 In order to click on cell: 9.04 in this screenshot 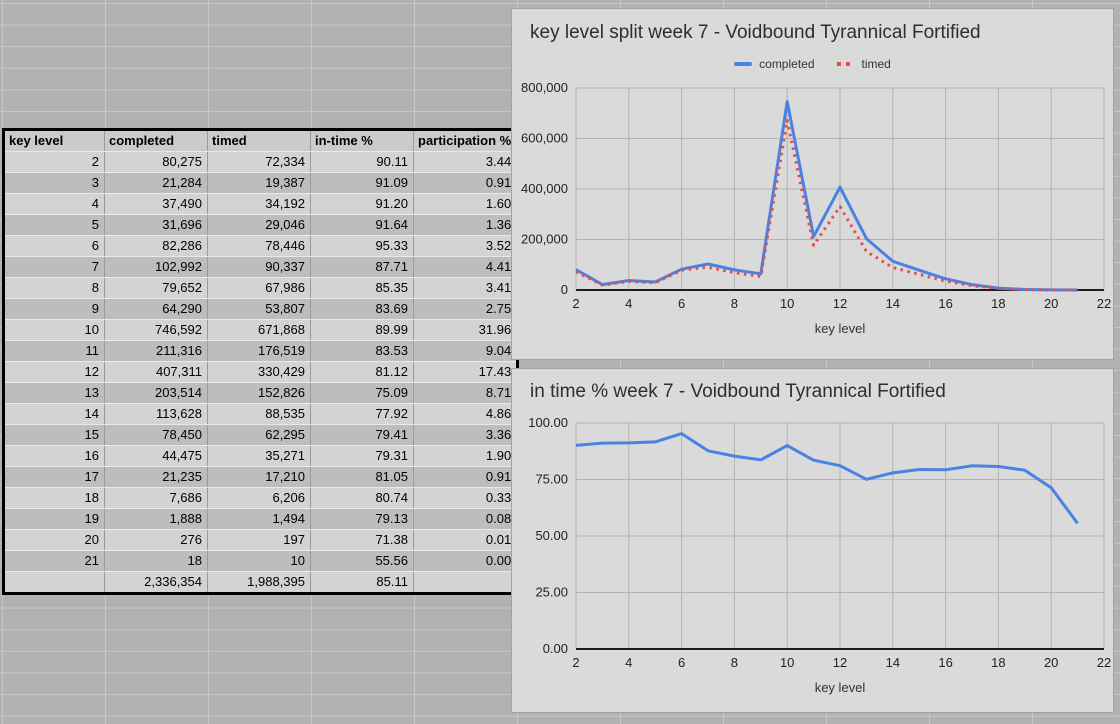, I will do `click(465, 351)`.